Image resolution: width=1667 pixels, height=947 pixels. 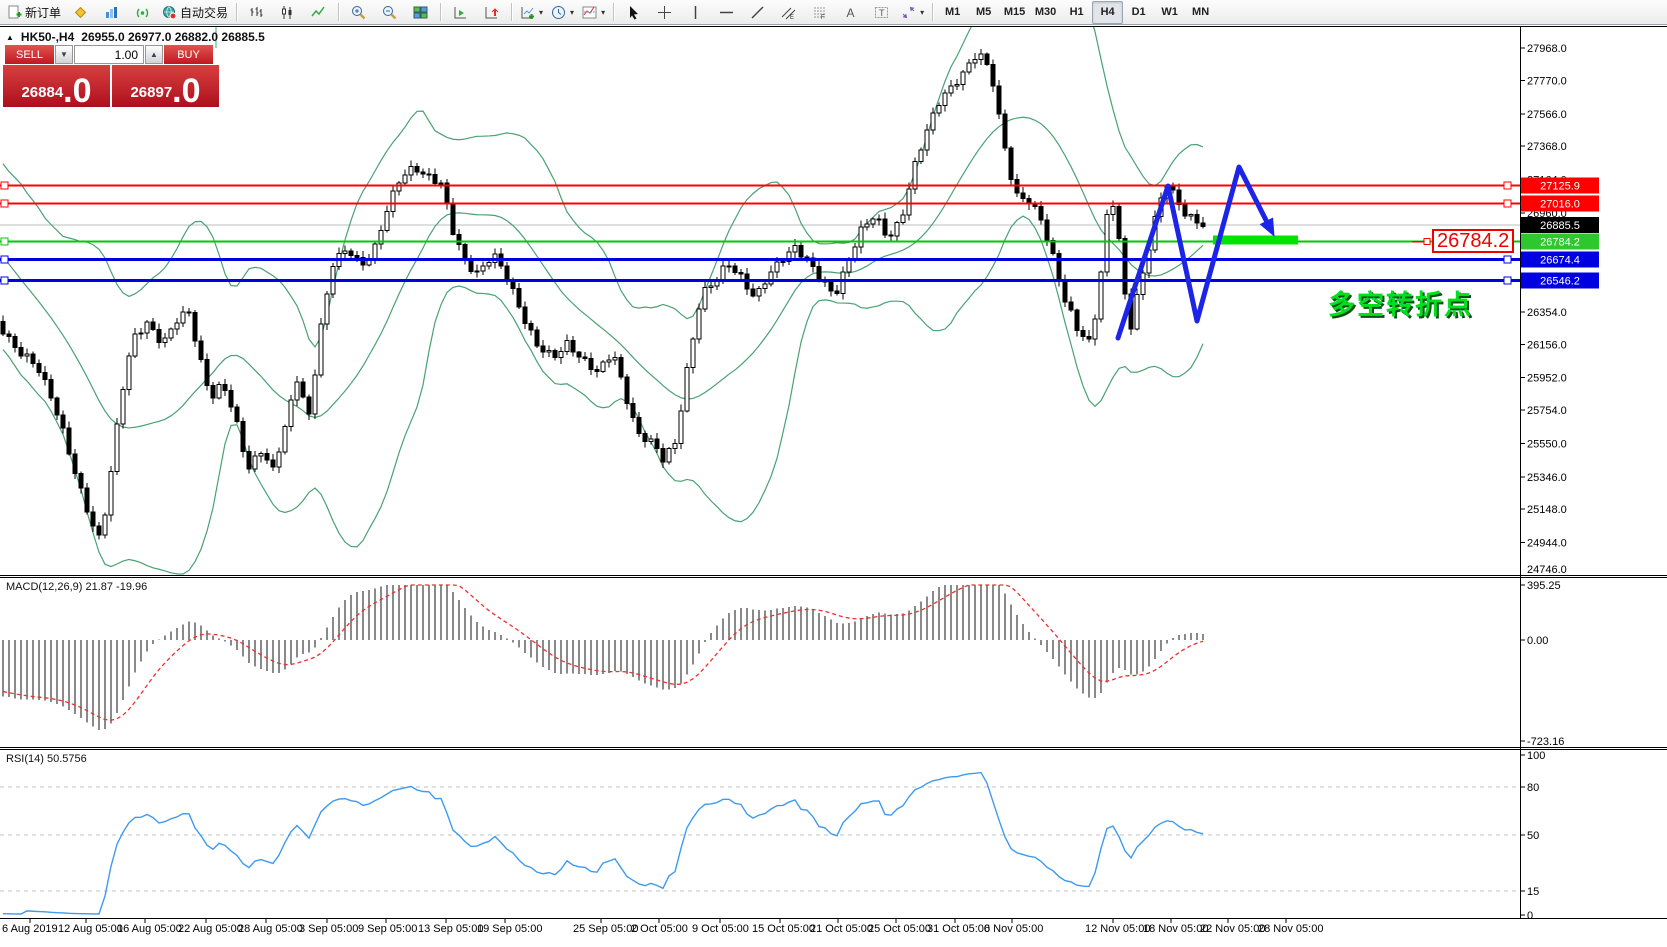 I want to click on tf-m1-button: M1, so click(x=952, y=12).